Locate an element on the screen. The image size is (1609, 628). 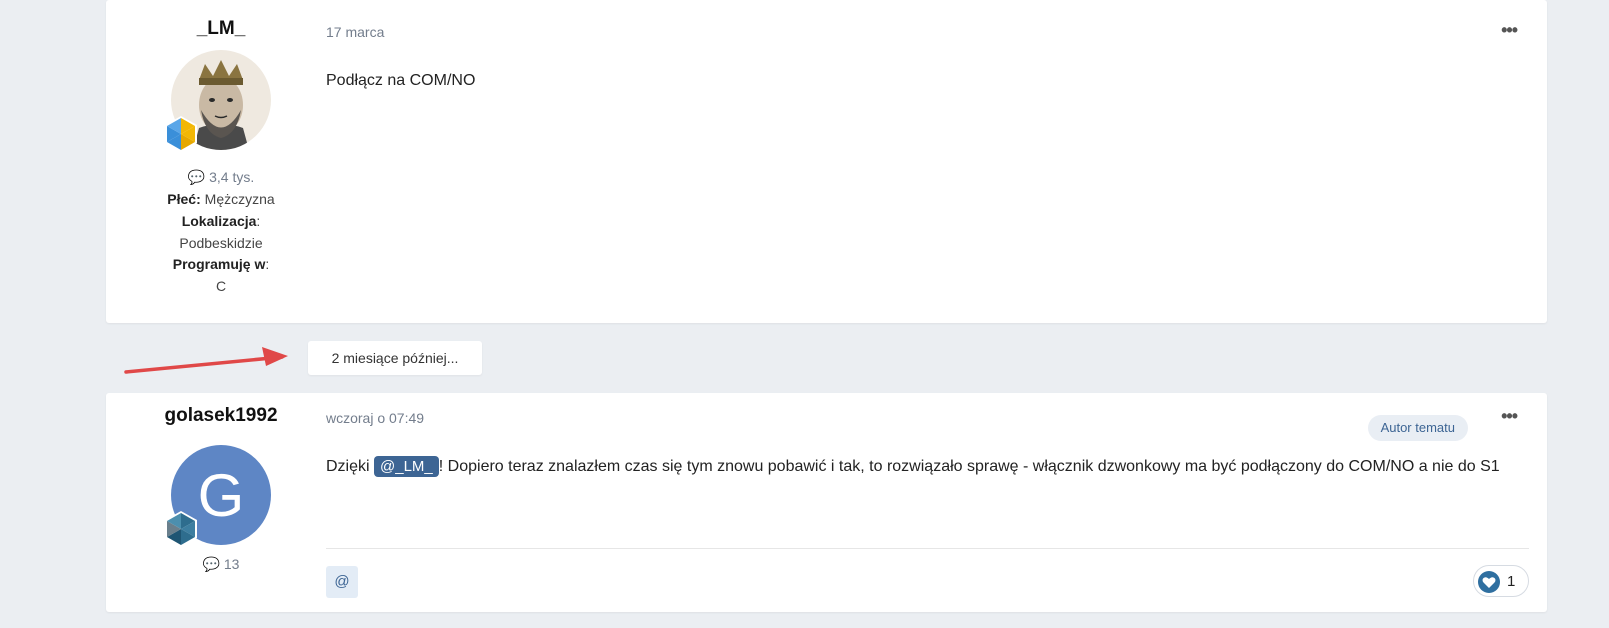
author-name: golasek1992 is located at coordinates (221, 416).